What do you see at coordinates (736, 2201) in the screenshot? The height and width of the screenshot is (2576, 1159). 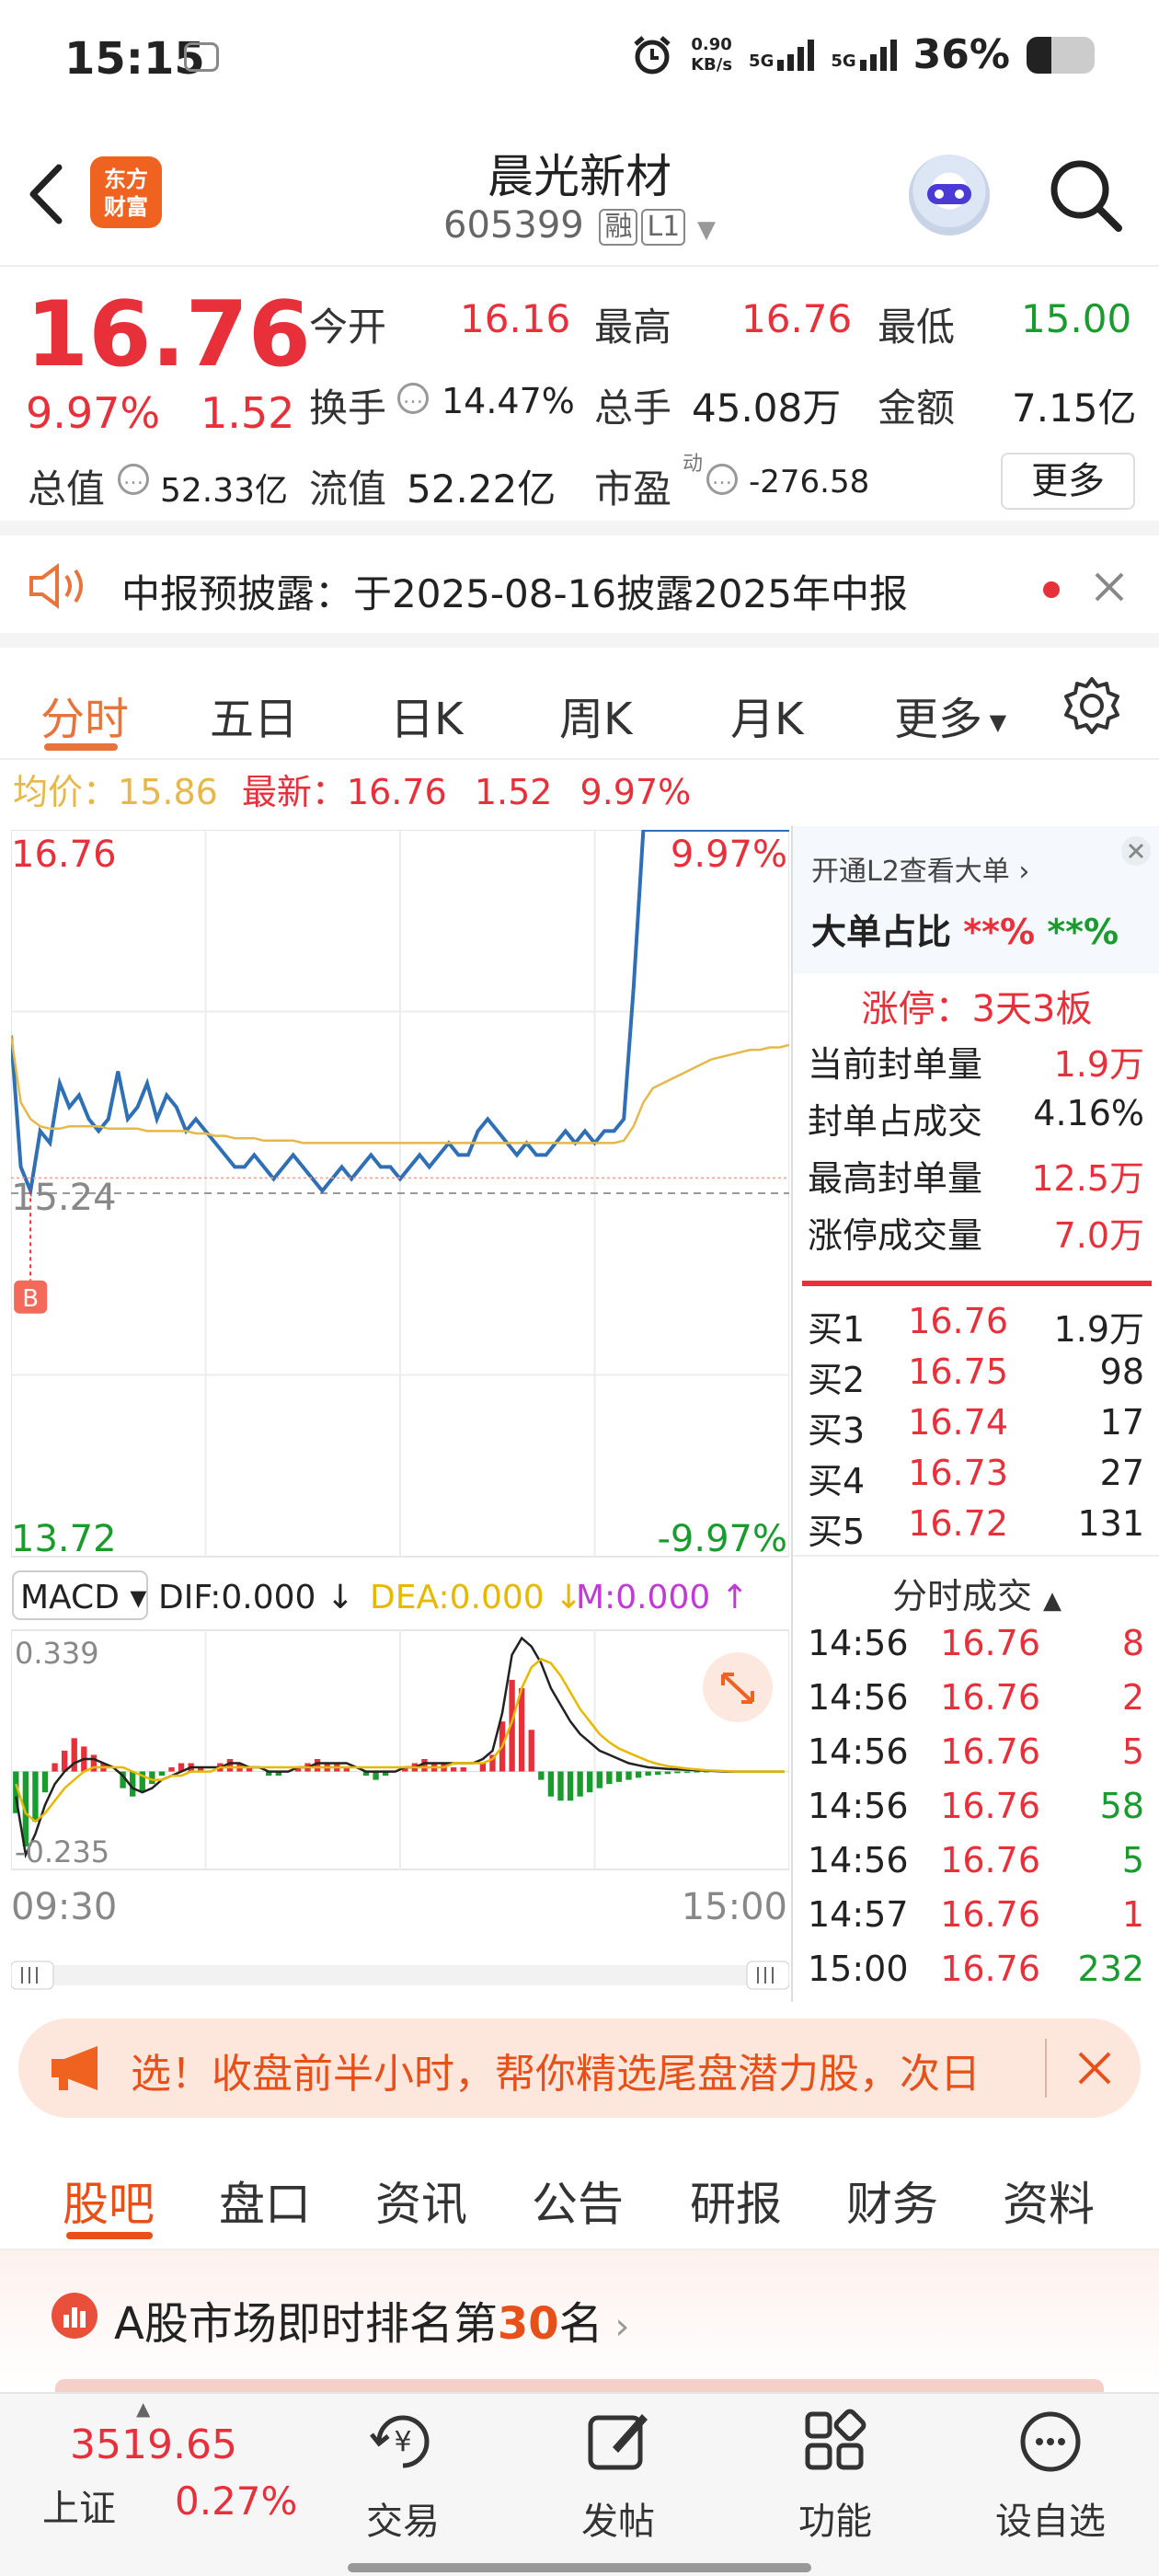 I see `tab-research: 研报` at bounding box center [736, 2201].